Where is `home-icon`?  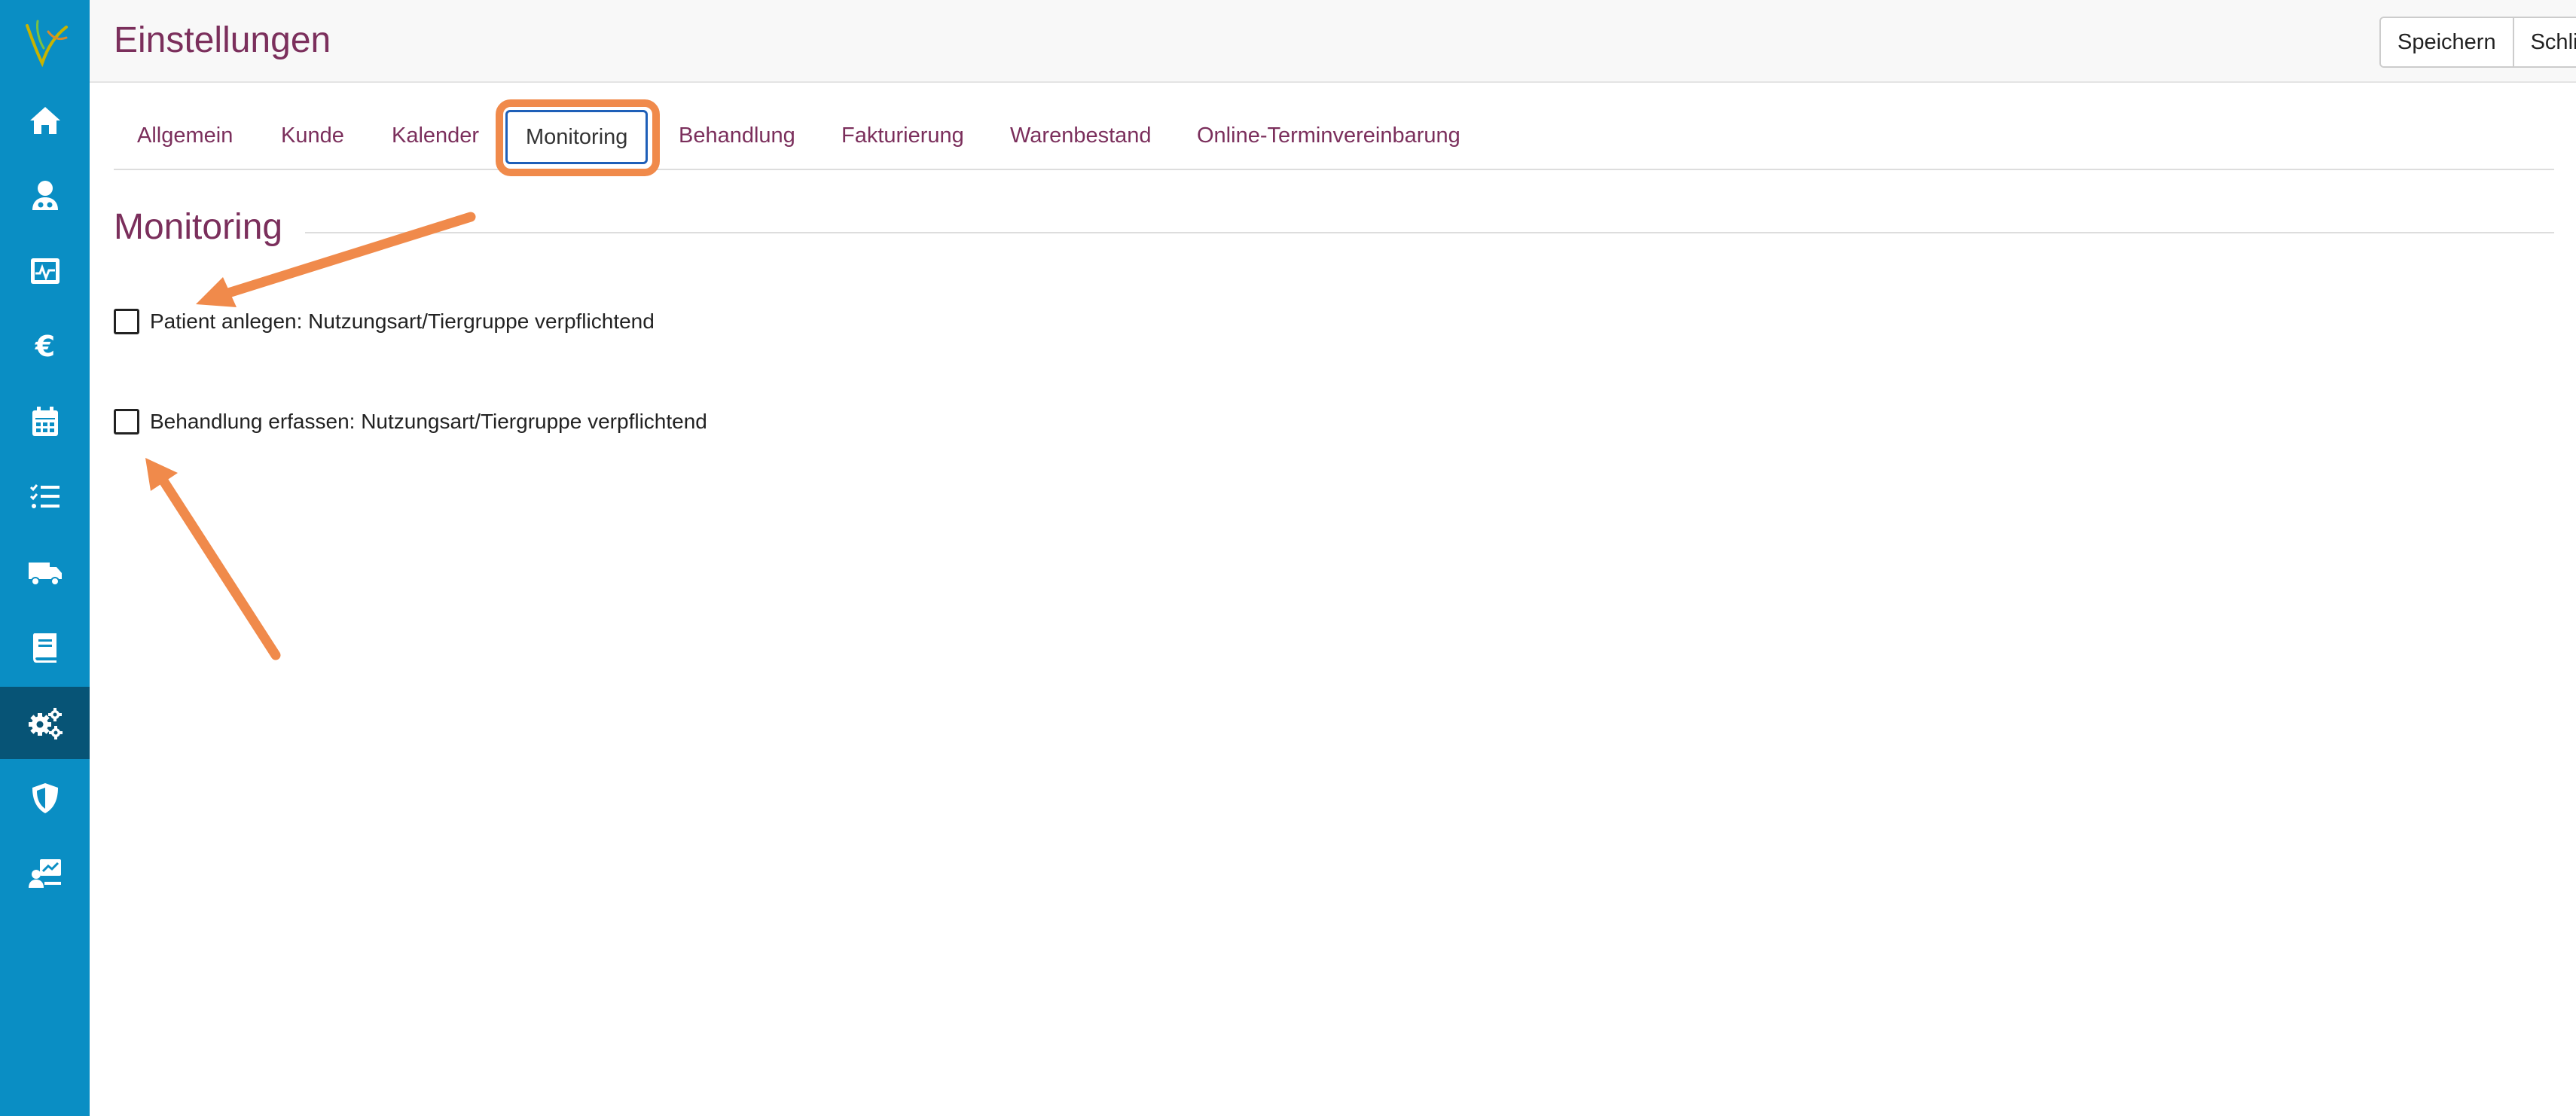
home-icon is located at coordinates (45, 120).